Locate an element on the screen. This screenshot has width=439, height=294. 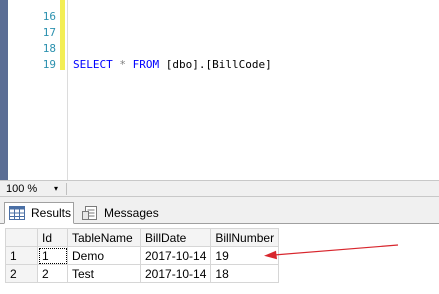
column-header-billdate: BillDate is located at coordinates (175, 237).